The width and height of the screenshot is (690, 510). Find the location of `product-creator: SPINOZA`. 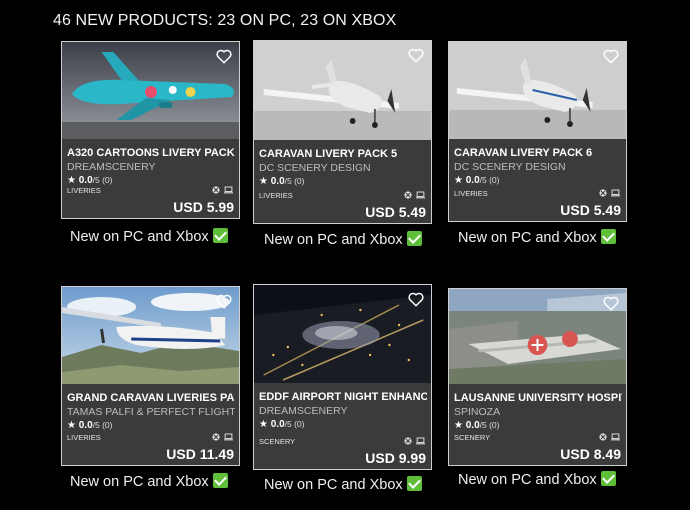

product-creator: SPINOZA is located at coordinates (477, 412).